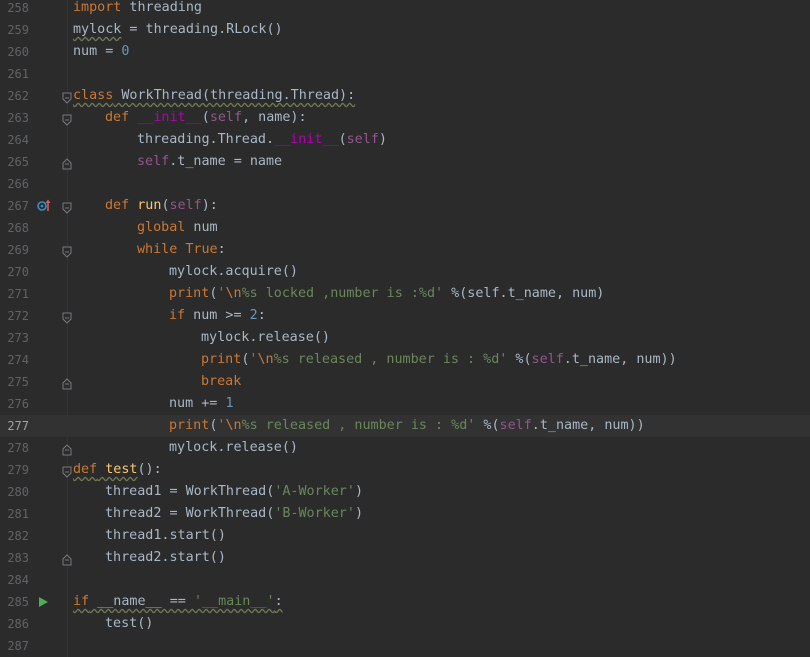 The image size is (810, 657). Describe the element at coordinates (161, 227) in the screenshot. I see `code-token: global` at that location.